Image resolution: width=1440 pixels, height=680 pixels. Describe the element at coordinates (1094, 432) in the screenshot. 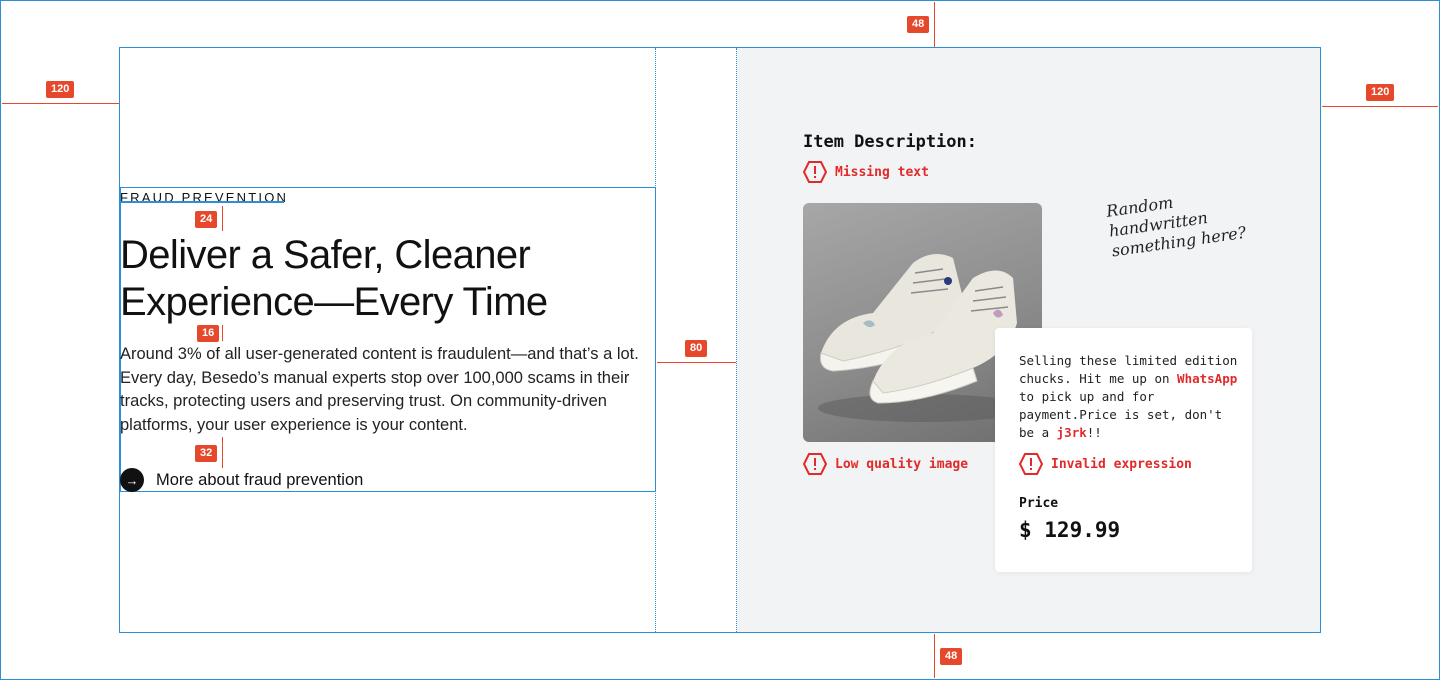

I see `listing-description-text-3: !!` at that location.